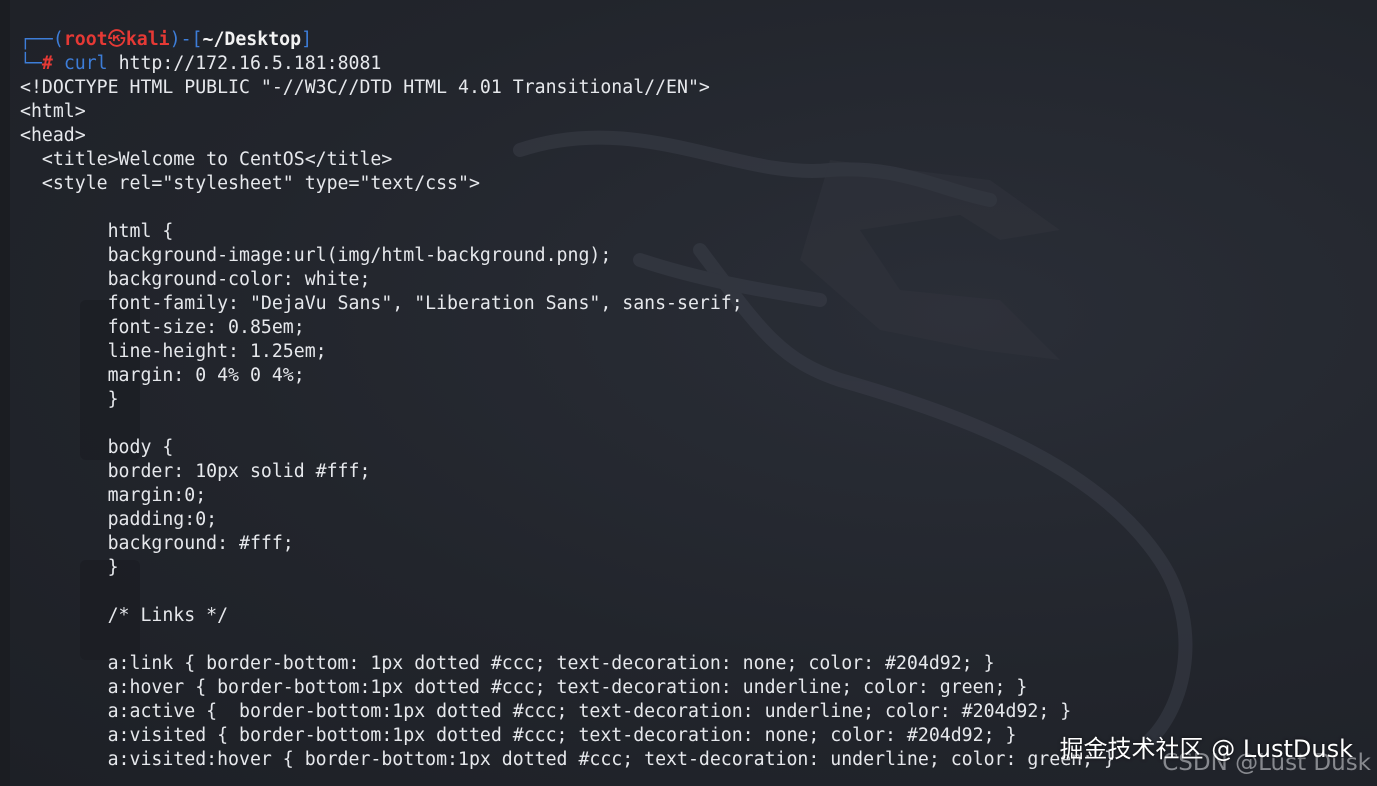 This screenshot has height=786, width=1377. What do you see at coordinates (5, 393) in the screenshot?
I see `left-panel-edge` at bounding box center [5, 393].